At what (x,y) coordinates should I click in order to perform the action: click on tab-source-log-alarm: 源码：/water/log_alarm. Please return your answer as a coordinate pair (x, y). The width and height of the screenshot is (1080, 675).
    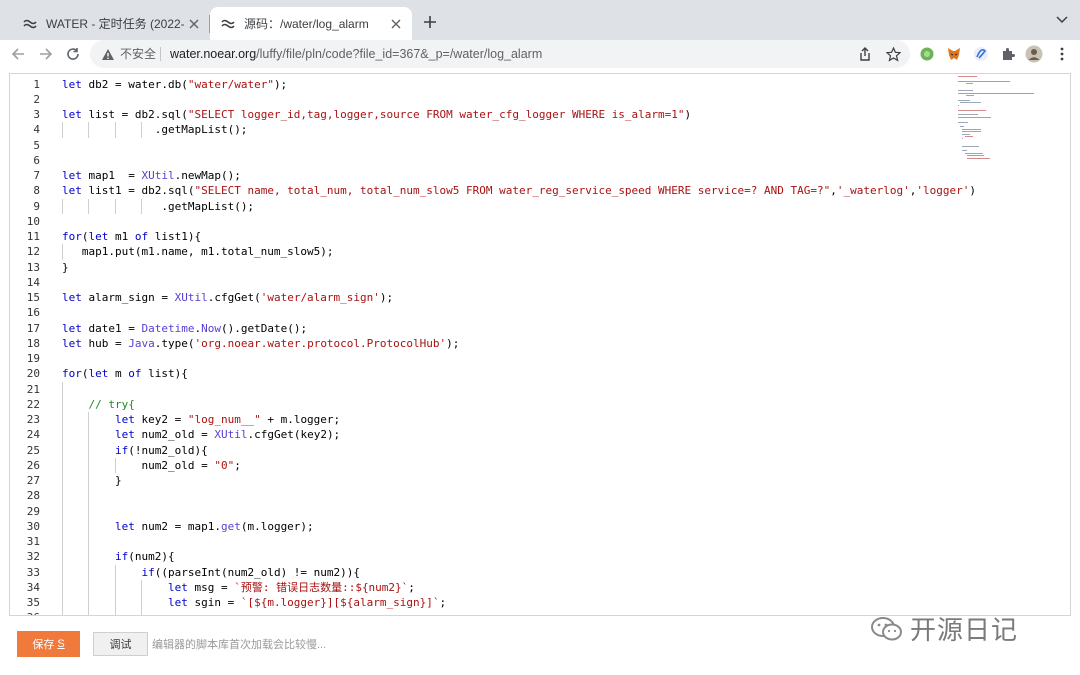
    Looking at the image, I should click on (311, 23).